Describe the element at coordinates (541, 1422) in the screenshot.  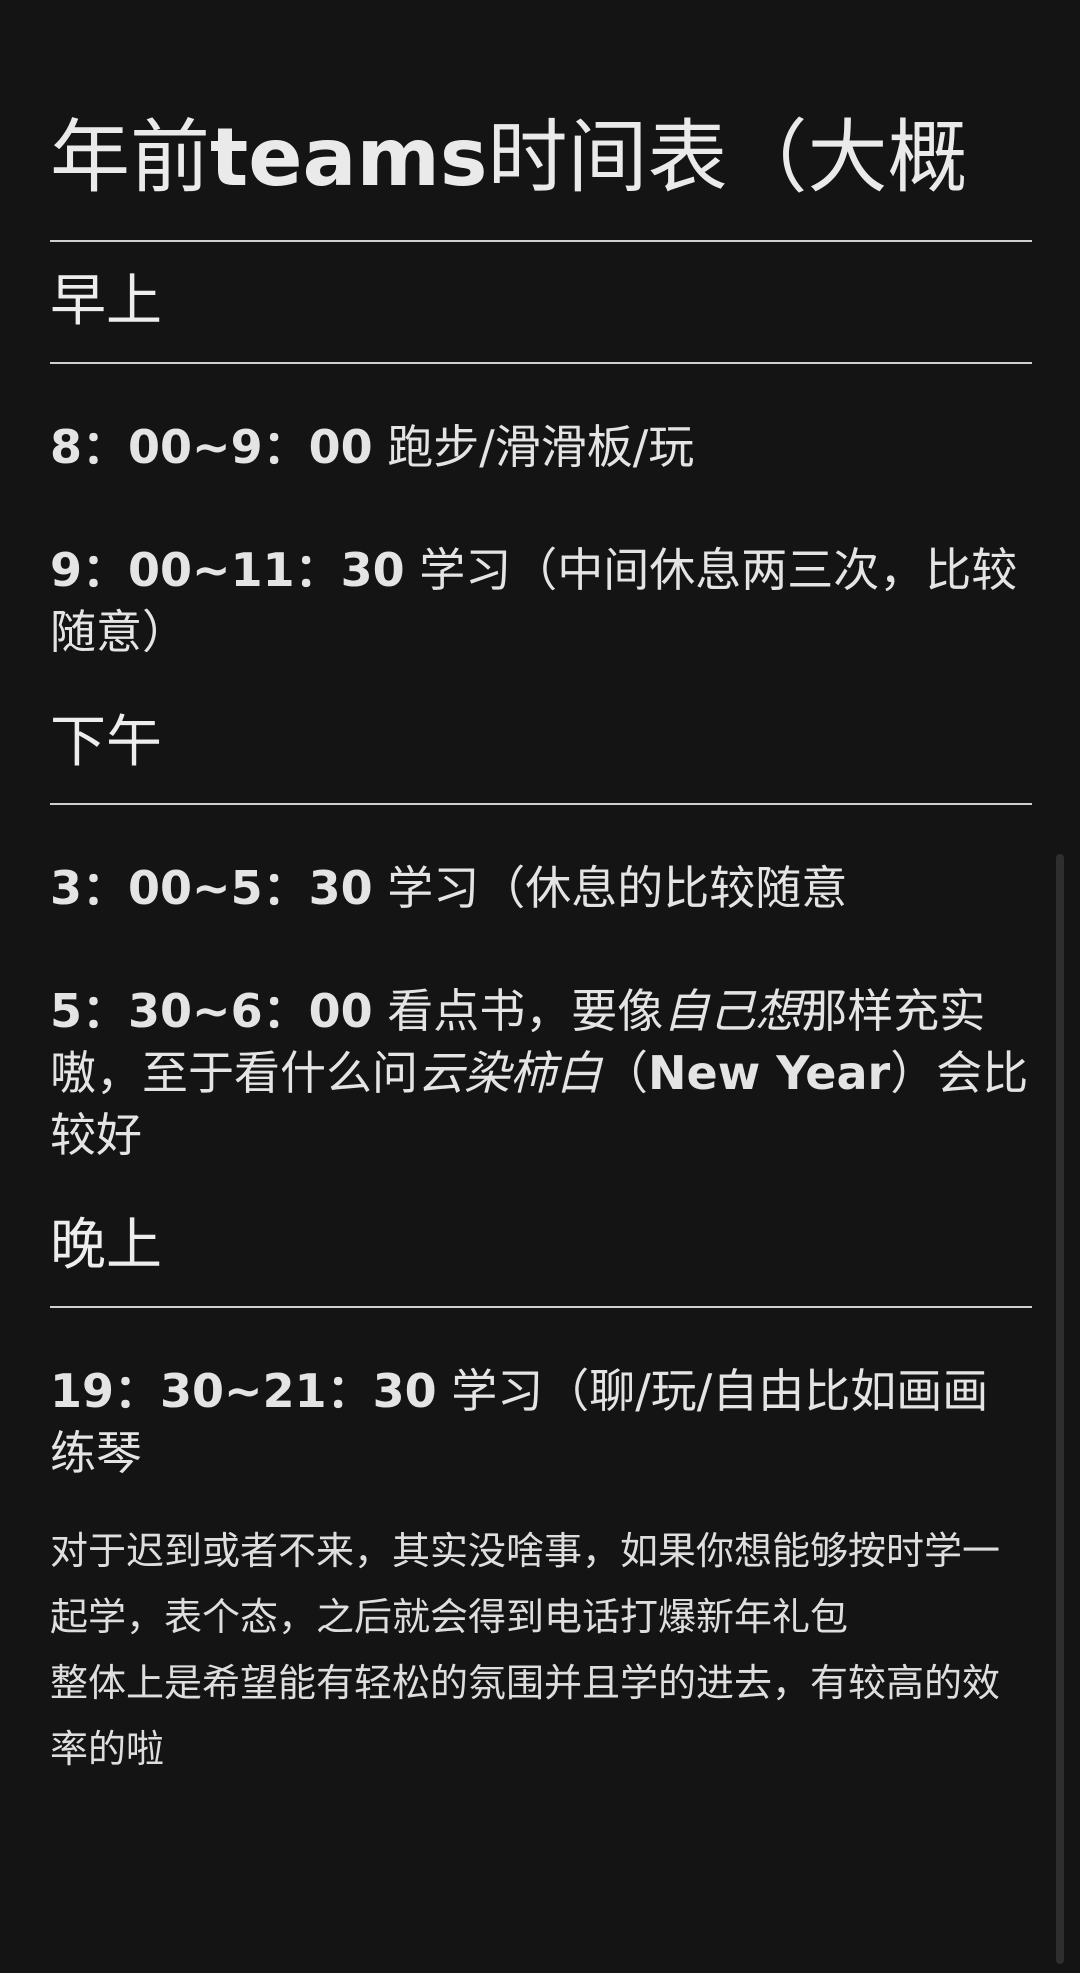
I see `schedule-entry: 19：30~21：30 学习（聊/玩/自由比如画画练琴` at that location.